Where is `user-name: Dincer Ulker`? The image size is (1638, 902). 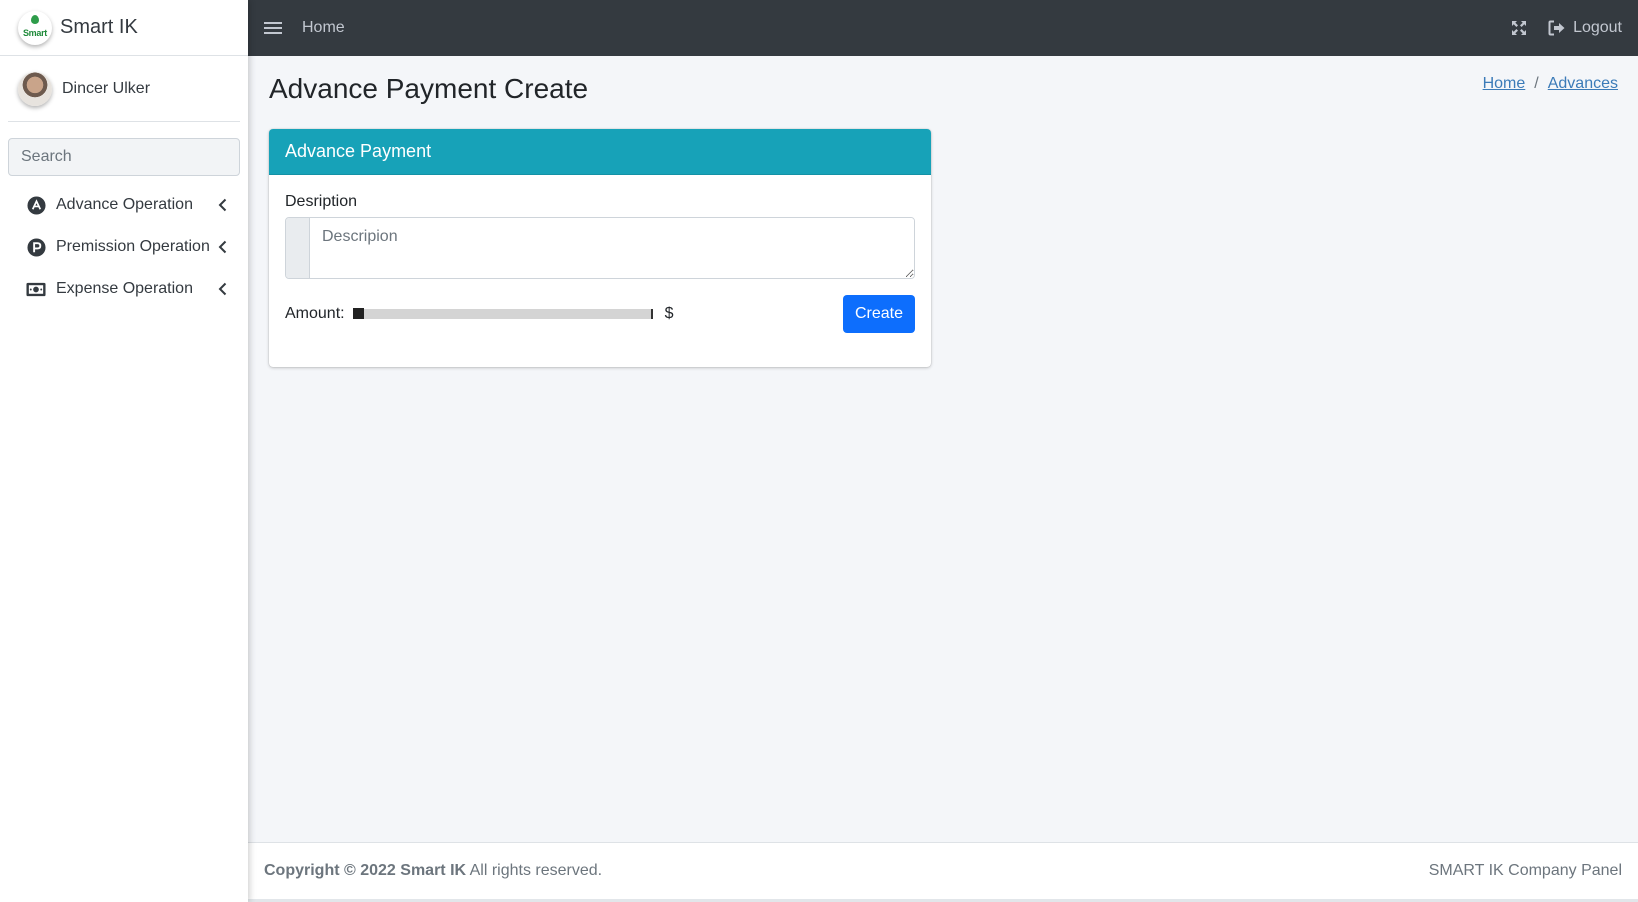
user-name: Dincer Ulker is located at coordinates (106, 89).